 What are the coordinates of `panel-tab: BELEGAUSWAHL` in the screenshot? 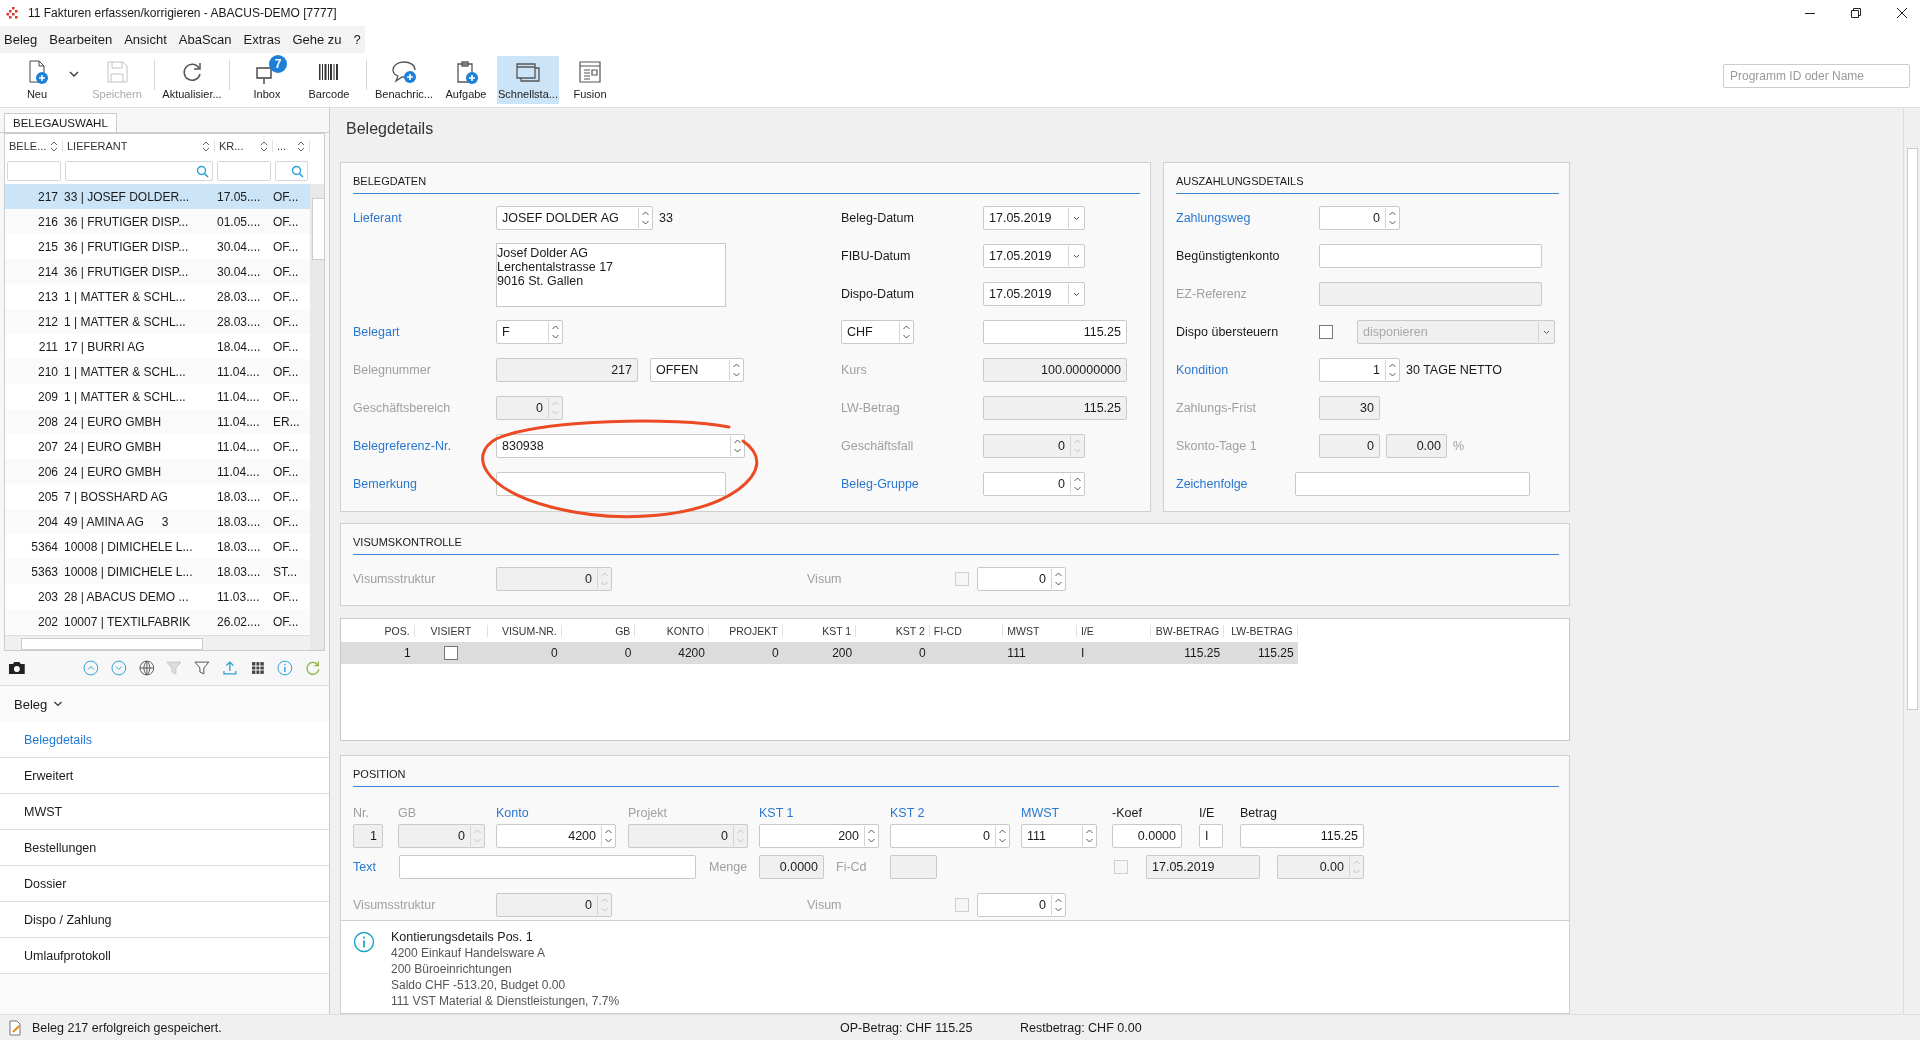 It's located at (60, 122).